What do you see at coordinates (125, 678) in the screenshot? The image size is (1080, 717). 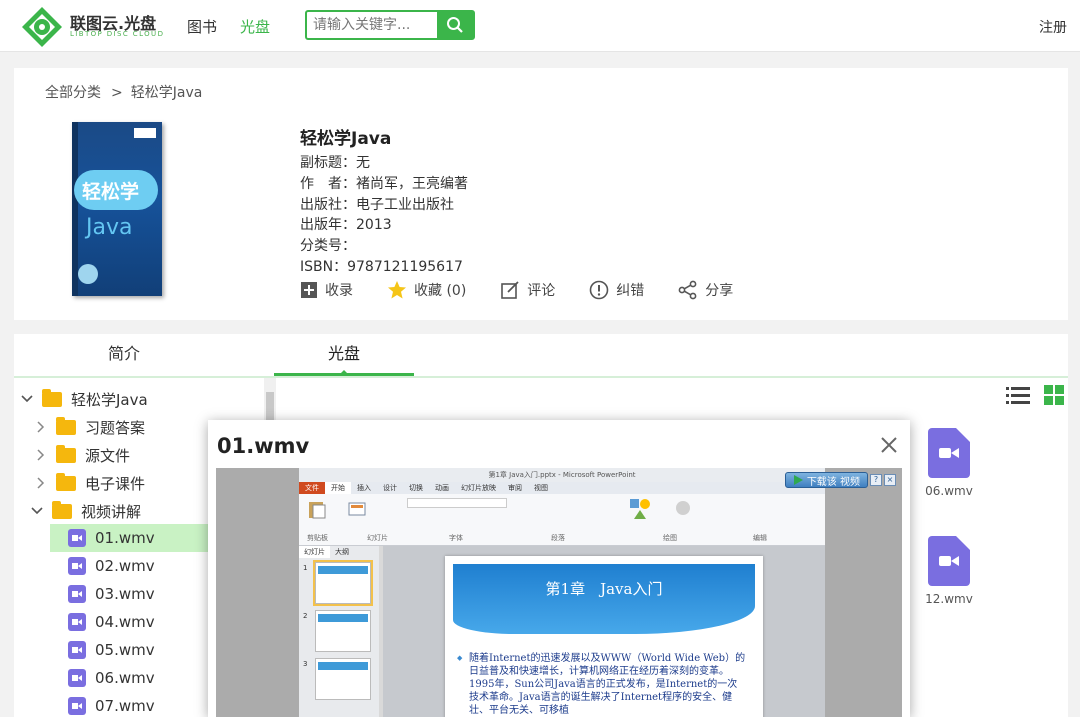 I see `tree-file-label: 06.wmv` at bounding box center [125, 678].